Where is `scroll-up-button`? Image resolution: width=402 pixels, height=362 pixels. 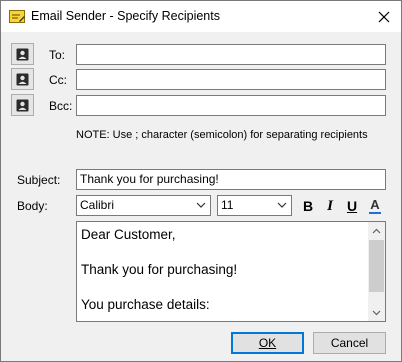
scroll-up-button is located at coordinates (376, 230).